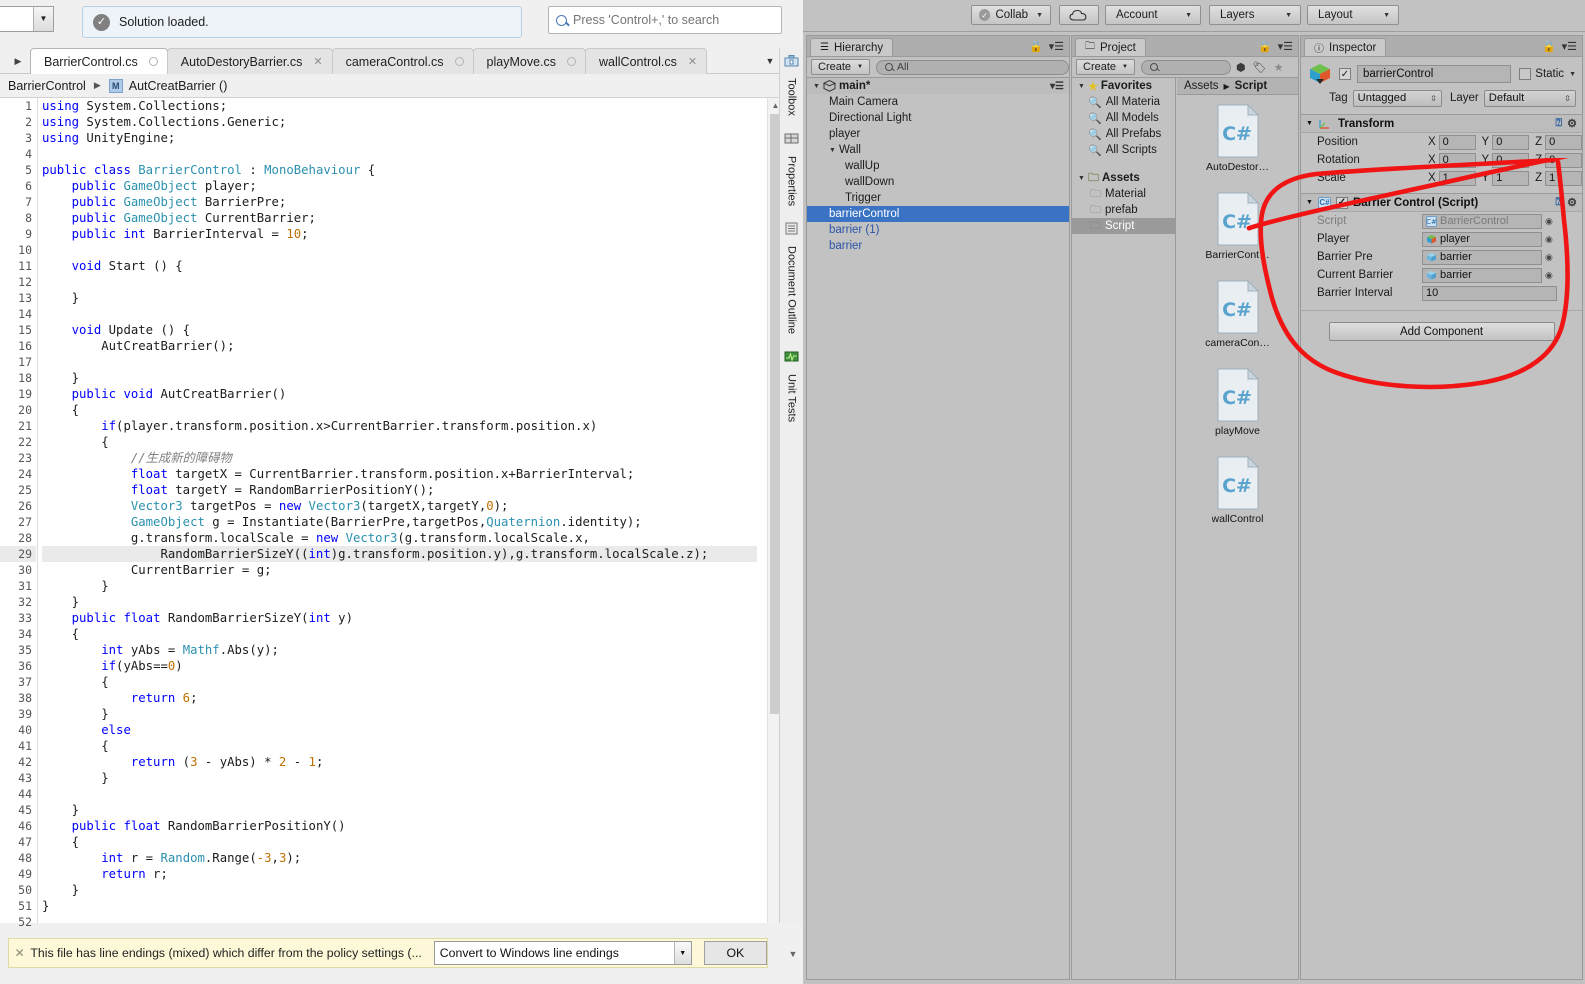 This screenshot has width=1585, height=984. I want to click on code-line: return r;, so click(399, 874).